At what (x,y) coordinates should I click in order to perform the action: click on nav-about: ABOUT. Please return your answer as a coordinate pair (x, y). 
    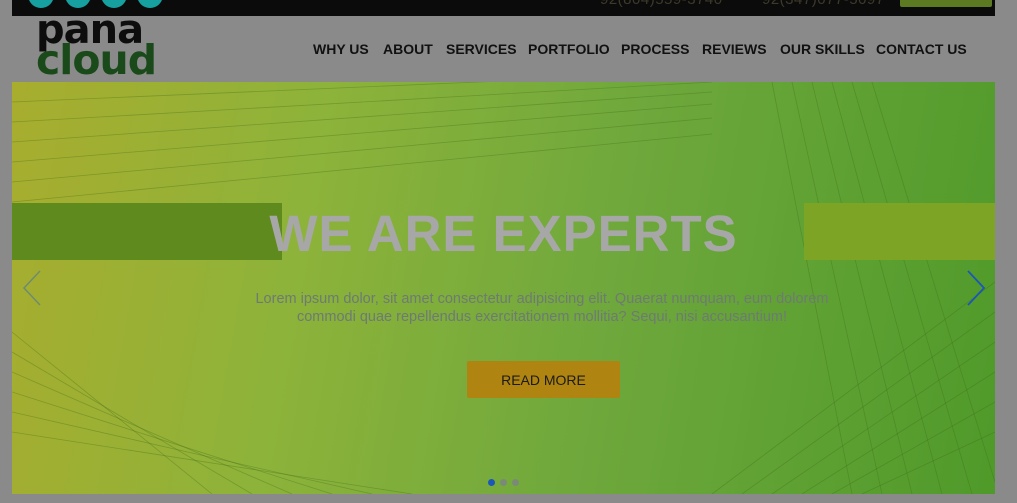
    Looking at the image, I should click on (414, 49).